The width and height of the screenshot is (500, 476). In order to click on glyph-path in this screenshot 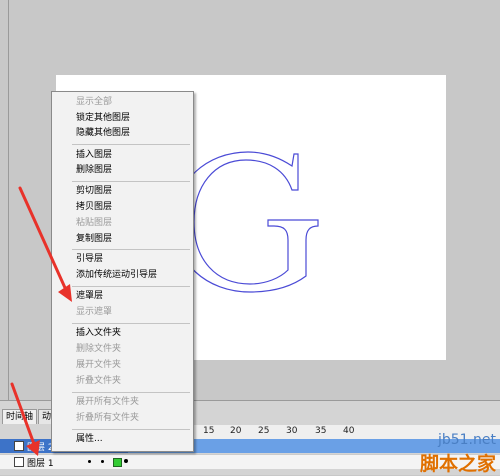, I will do `click(246, 222)`.